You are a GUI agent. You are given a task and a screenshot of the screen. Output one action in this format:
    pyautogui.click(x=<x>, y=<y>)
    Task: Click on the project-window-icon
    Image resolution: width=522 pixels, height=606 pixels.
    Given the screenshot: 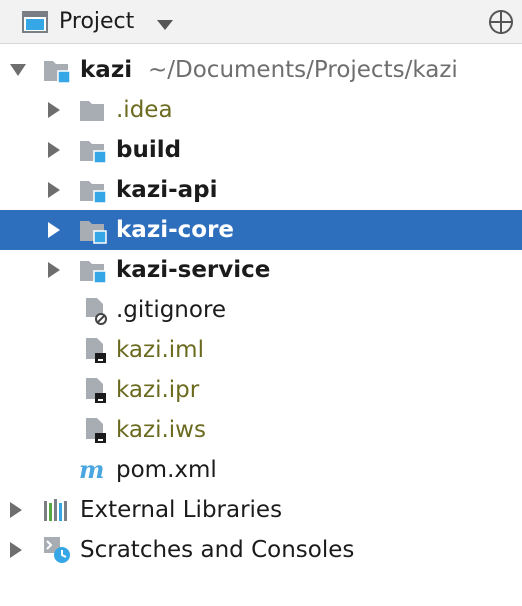 What is the action you would take?
    pyautogui.click(x=35, y=22)
    